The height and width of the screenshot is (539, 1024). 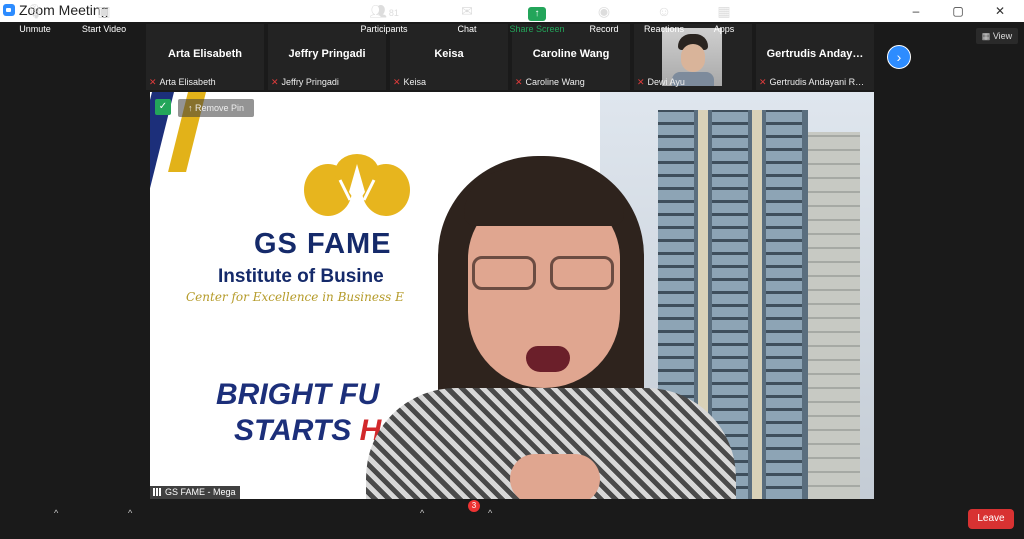 What do you see at coordinates (958, 11) in the screenshot?
I see `maximize-button: ▢` at bounding box center [958, 11].